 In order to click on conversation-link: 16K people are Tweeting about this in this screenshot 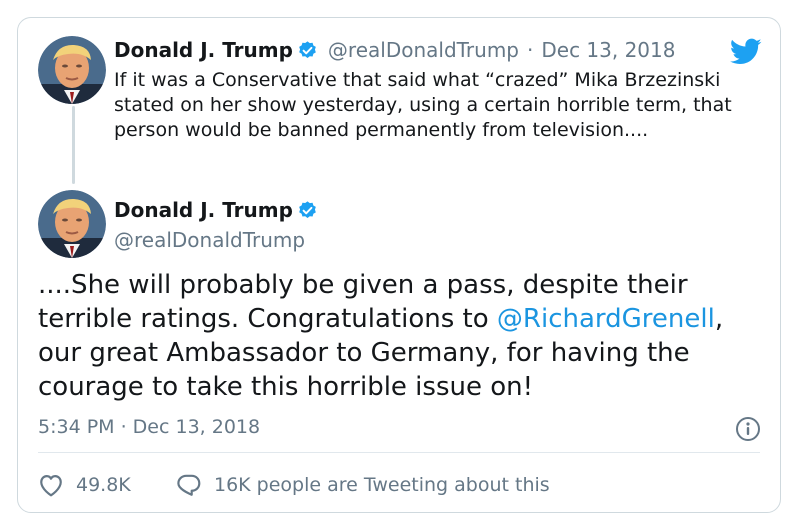, I will do `click(363, 485)`.